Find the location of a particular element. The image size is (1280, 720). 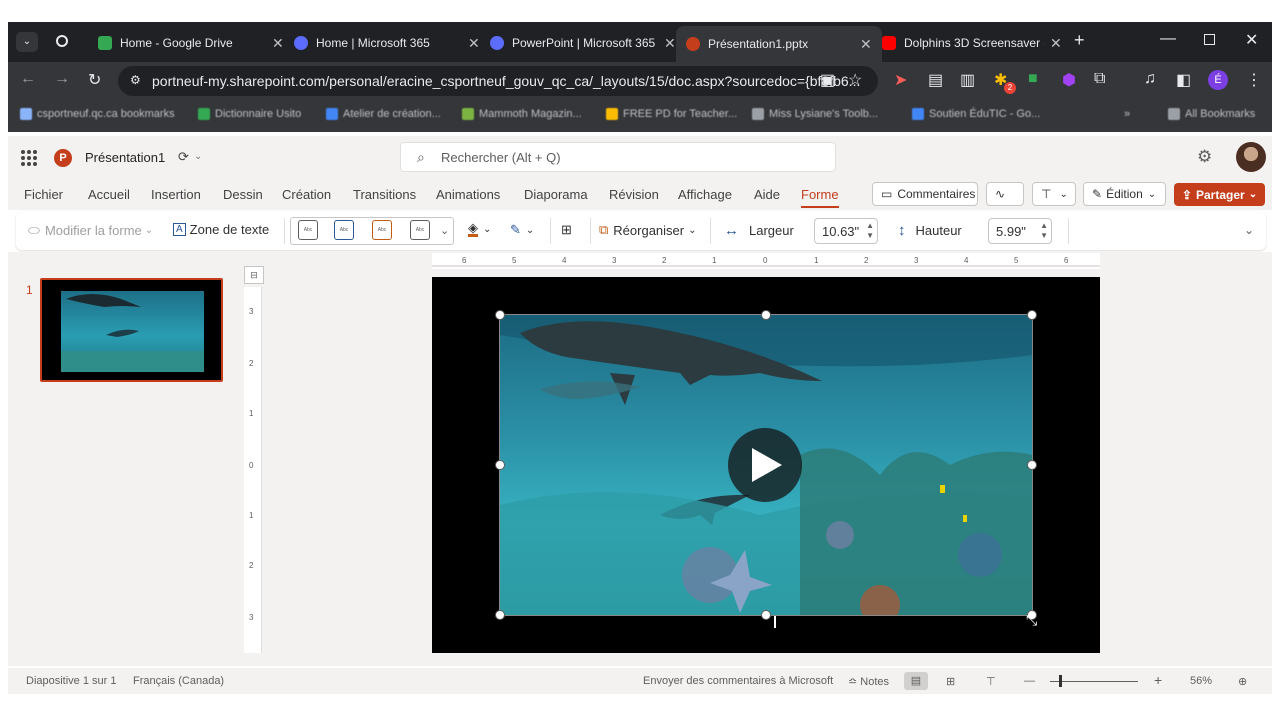

notes-button: ≏ Notes is located at coordinates (868, 681).